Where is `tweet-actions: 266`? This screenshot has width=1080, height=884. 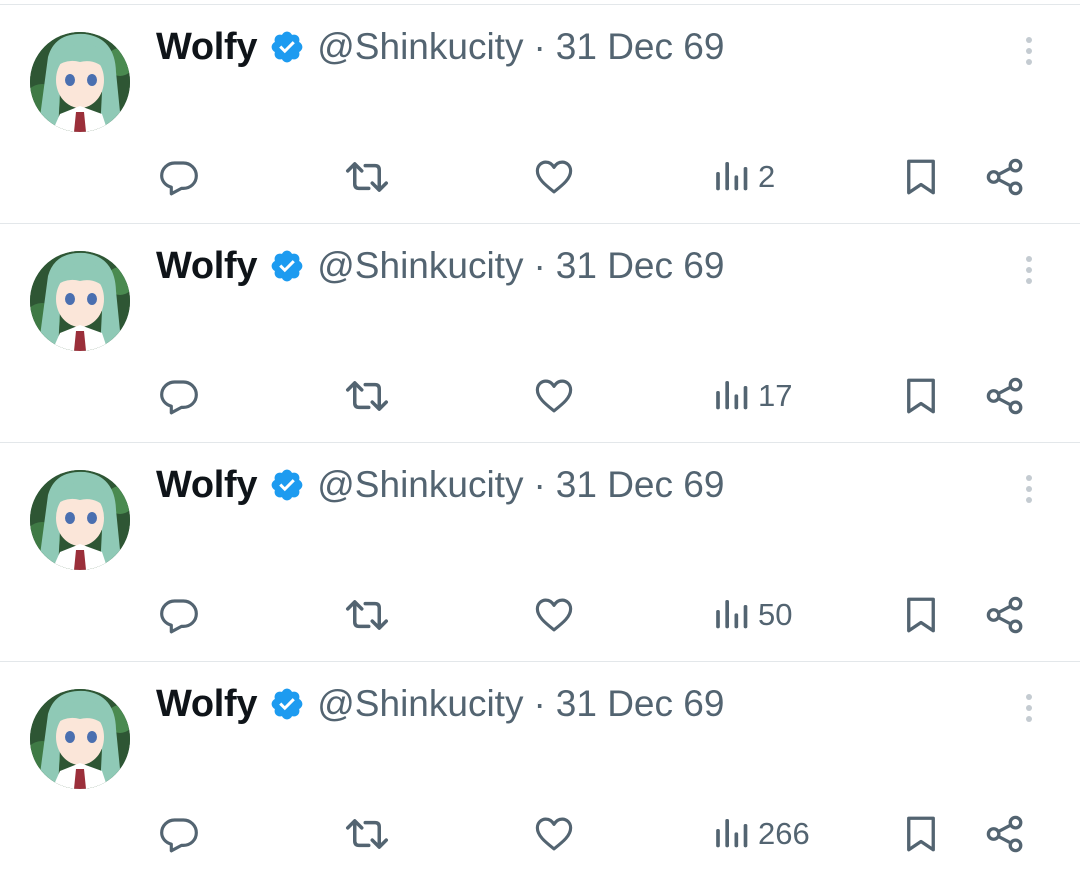
tweet-actions: 266 is located at coordinates (540, 834).